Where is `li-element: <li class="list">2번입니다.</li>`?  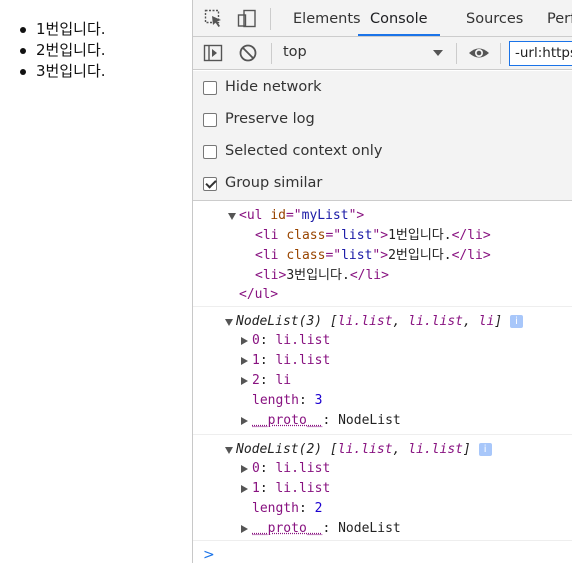 li-element: <li class="list">2번입니다.</li> is located at coordinates (373, 256).